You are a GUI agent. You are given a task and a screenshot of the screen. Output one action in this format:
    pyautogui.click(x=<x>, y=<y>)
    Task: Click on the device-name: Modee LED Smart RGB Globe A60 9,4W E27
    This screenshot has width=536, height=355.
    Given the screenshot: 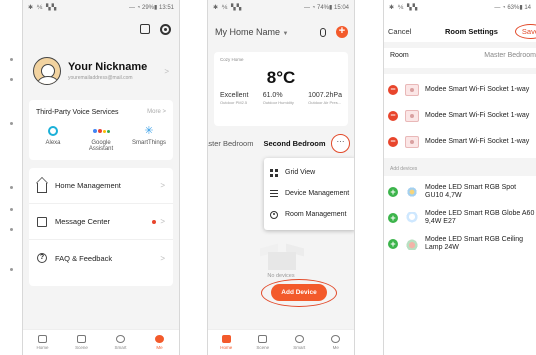 What is the action you would take?
    pyautogui.click(x=480, y=217)
    